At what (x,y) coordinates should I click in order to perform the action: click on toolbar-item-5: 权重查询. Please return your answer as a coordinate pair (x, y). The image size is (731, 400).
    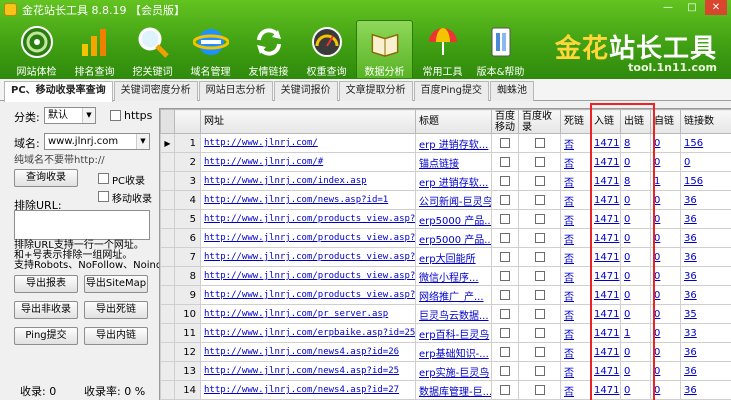
    Looking at the image, I should click on (326, 49).